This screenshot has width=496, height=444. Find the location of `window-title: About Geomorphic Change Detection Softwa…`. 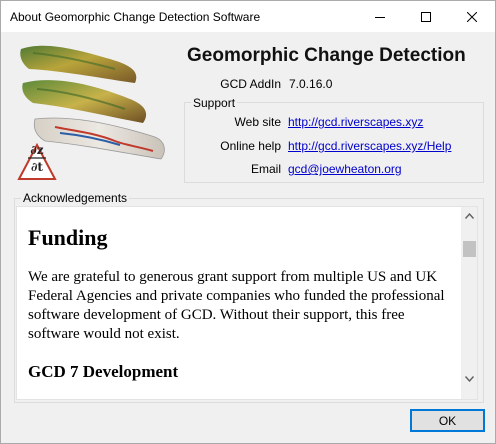

window-title: About Geomorphic Change Detection Softwa… is located at coordinates (135, 17).